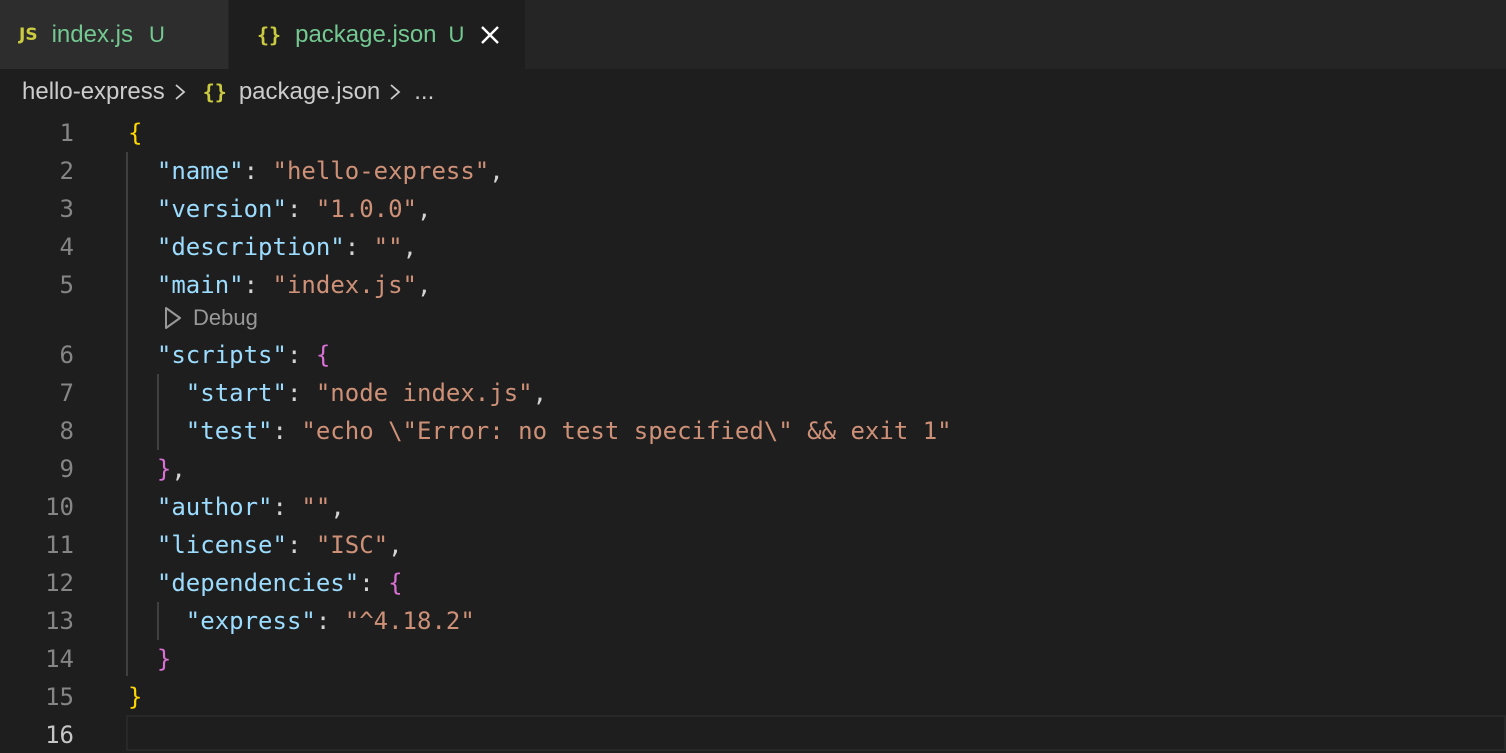 The height and width of the screenshot is (753, 1506). I want to click on line-number: 3, so click(66, 209).